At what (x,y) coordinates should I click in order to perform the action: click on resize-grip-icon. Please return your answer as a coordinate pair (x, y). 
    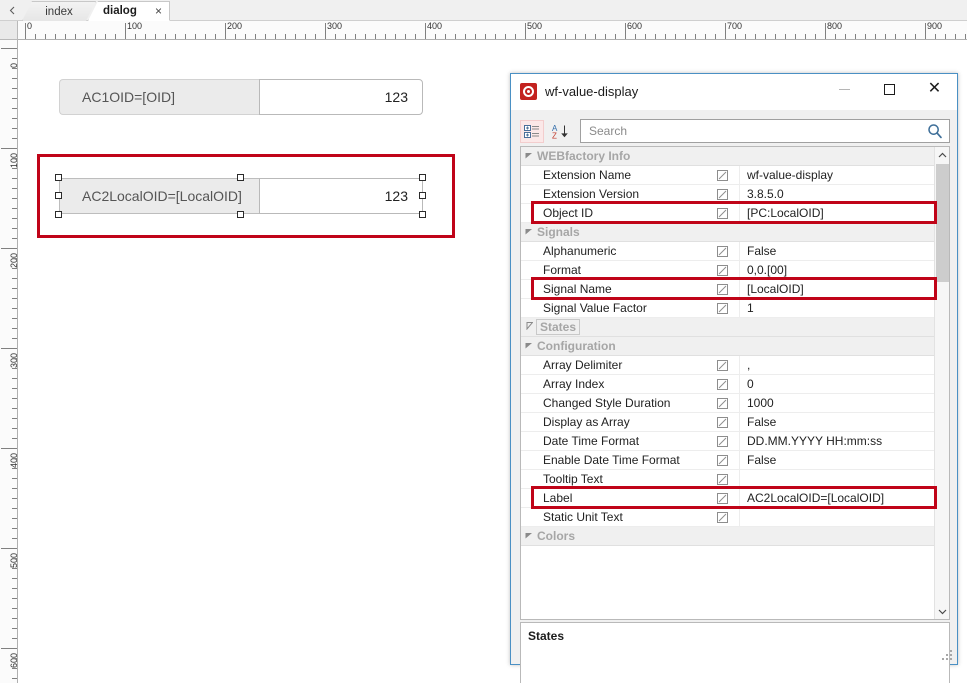
    Looking at the image, I should click on (947, 655).